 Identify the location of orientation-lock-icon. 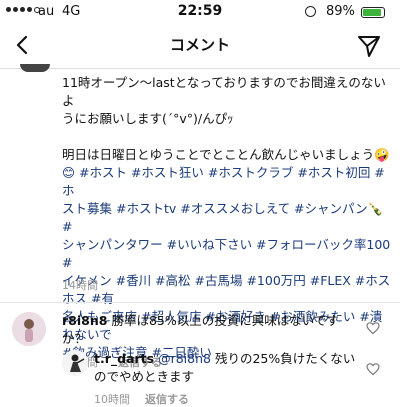
(310, 11).